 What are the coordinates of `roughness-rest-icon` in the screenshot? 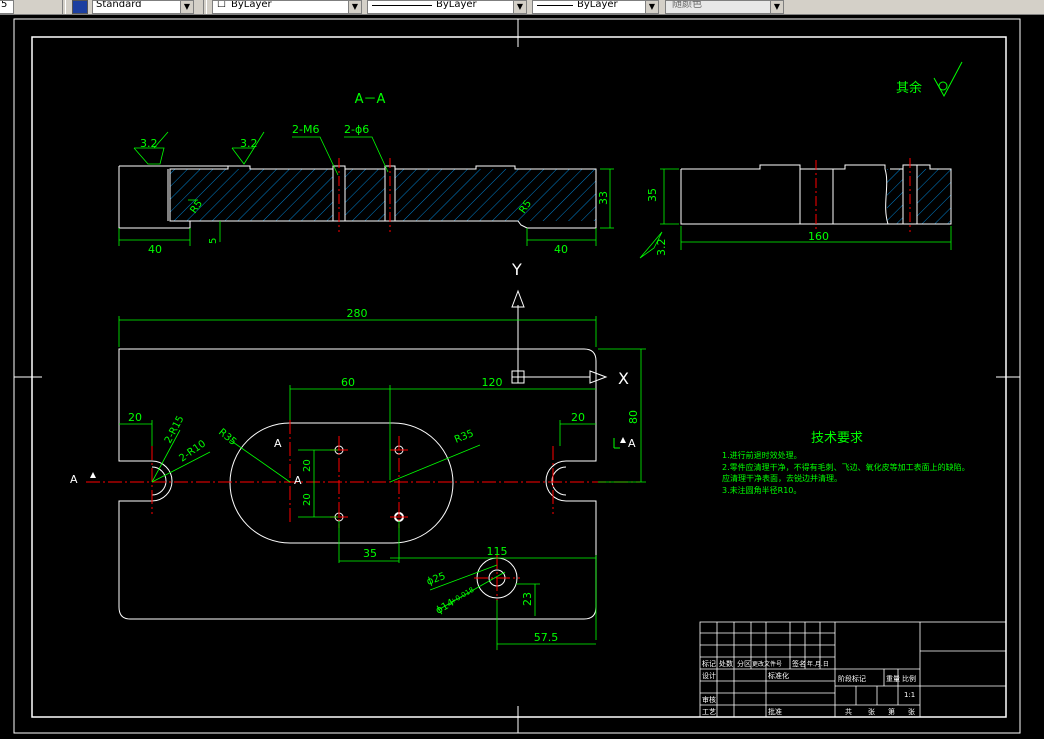 It's located at (948, 79).